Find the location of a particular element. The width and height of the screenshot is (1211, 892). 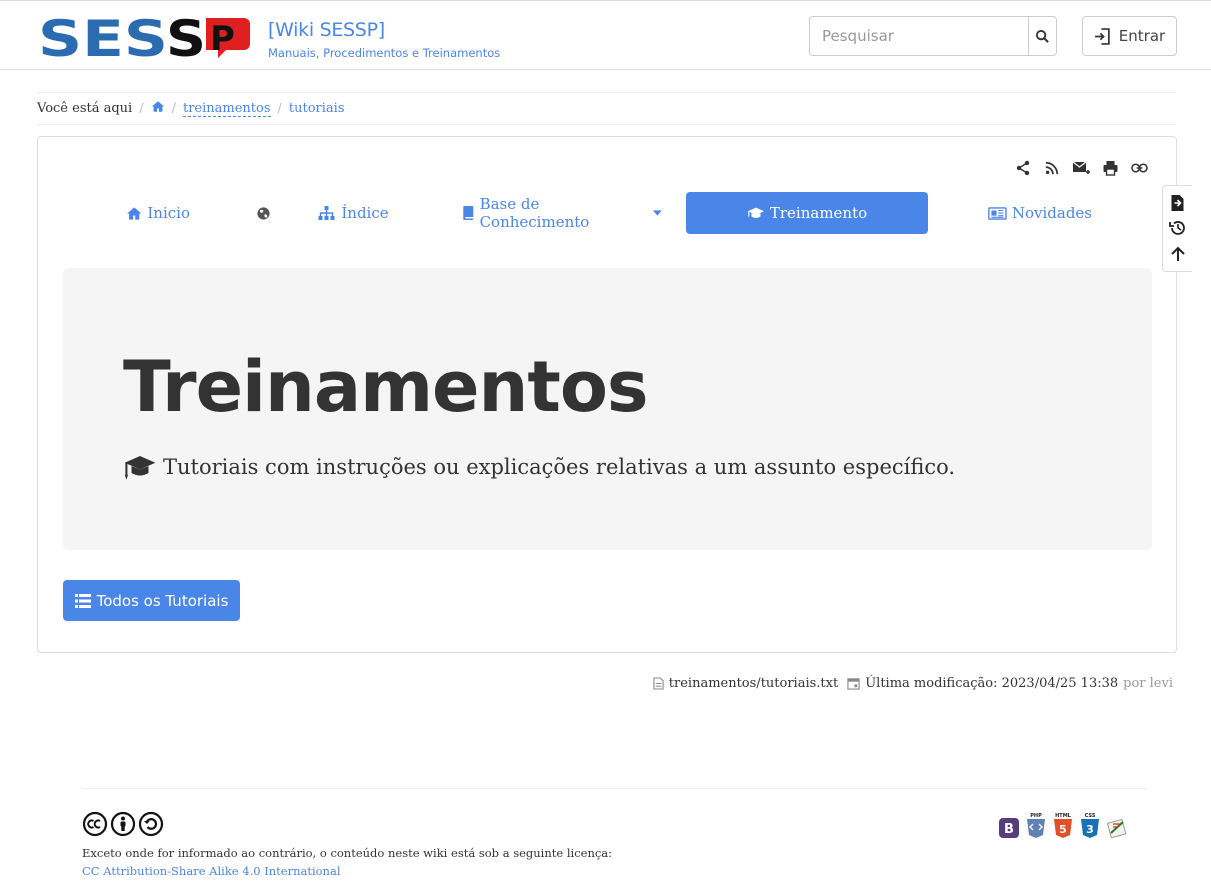

nav-item-treinamento: Treinamento is located at coordinates (807, 213).